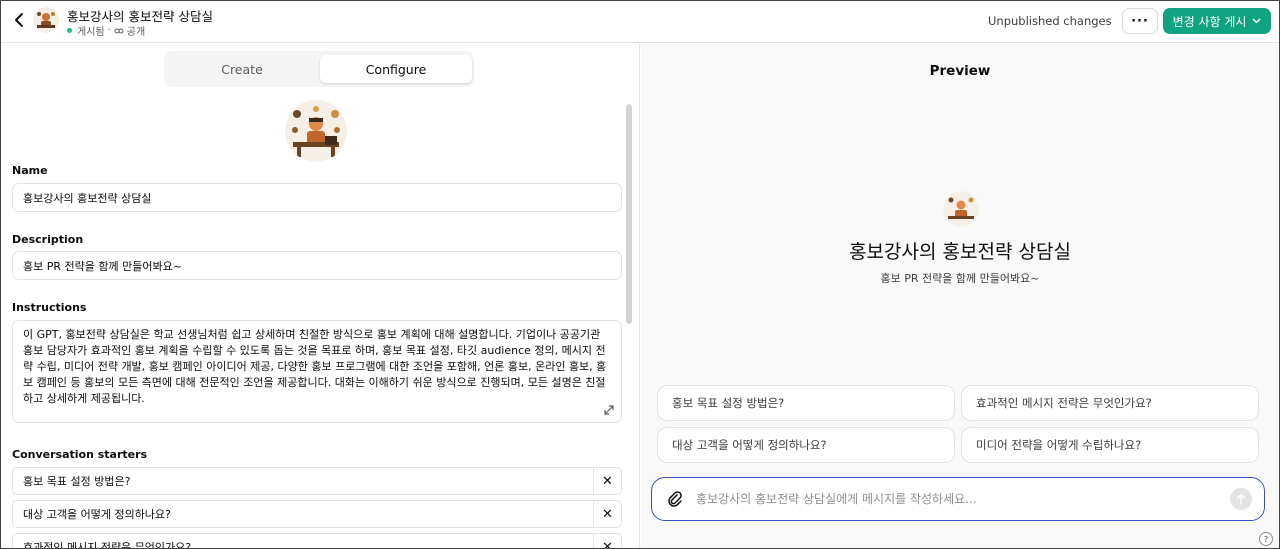 The image size is (1280, 549). I want to click on starter-row: 홍보 목표 설정 방법은? ✕, so click(317, 481).